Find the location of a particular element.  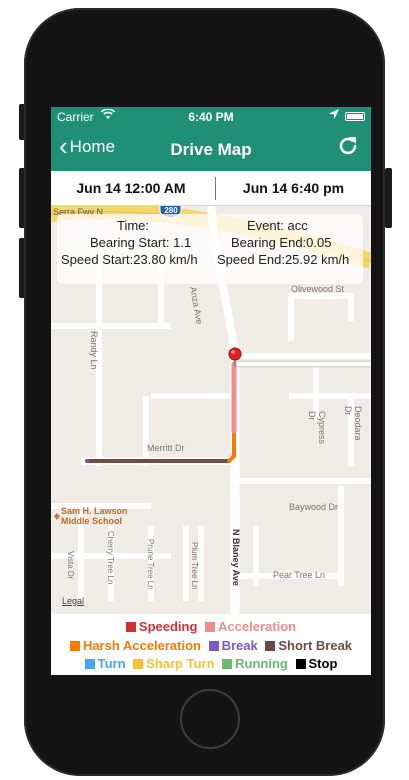

legend-label: Running is located at coordinates (261, 663).